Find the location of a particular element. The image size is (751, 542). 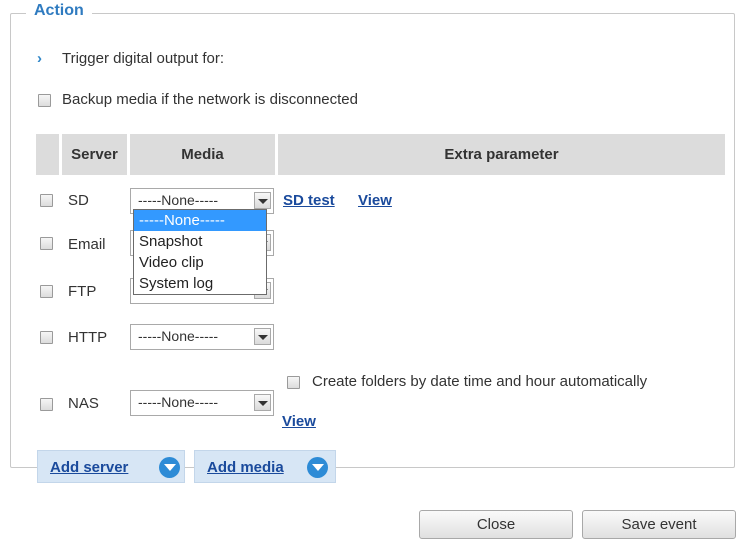

nas-view-link: View is located at coordinates (299, 421).